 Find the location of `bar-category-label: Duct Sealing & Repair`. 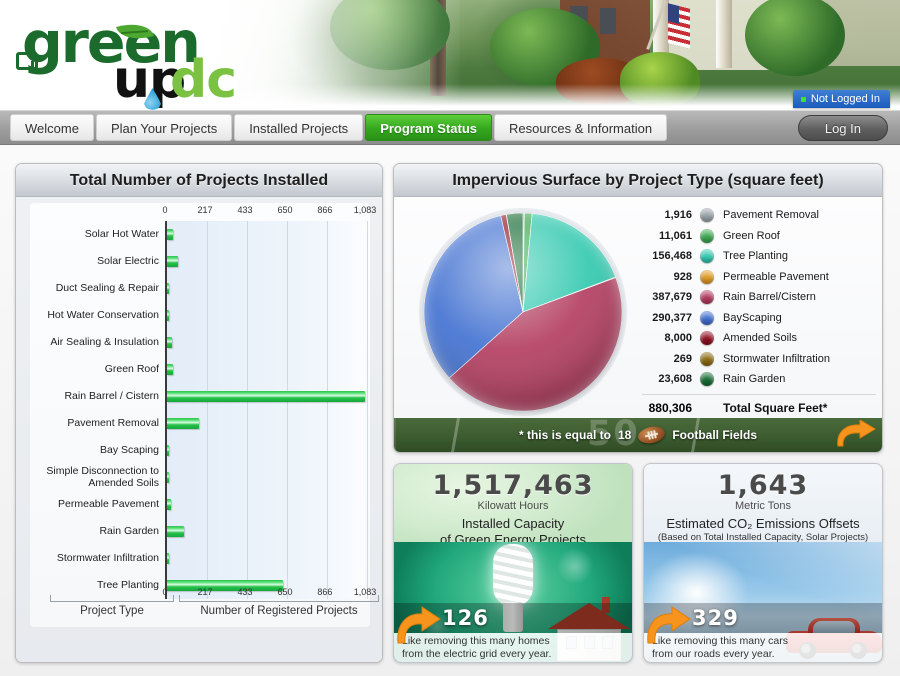

bar-category-label: Duct Sealing & Repair is located at coordinates (107, 287).